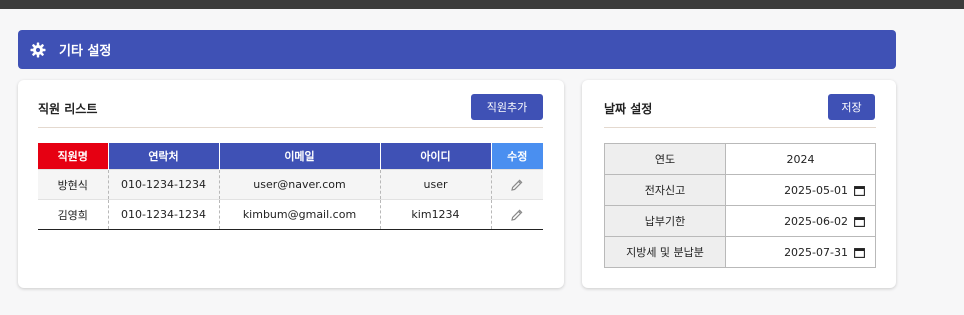 The height and width of the screenshot is (315, 964). Describe the element at coordinates (73, 184) in the screenshot. I see `staff-name: 방현식` at that location.